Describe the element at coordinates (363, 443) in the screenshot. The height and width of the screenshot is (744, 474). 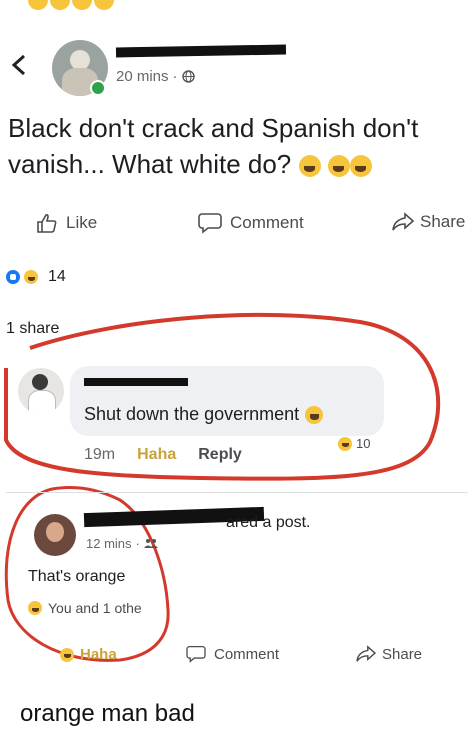
I see `comment-reaction-count: 10` at that location.